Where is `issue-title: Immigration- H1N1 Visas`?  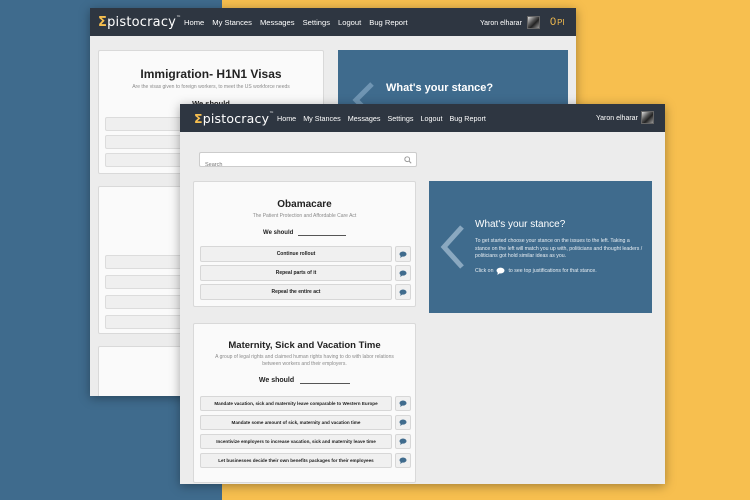
issue-title: Immigration- H1N1 Visas is located at coordinates (211, 74).